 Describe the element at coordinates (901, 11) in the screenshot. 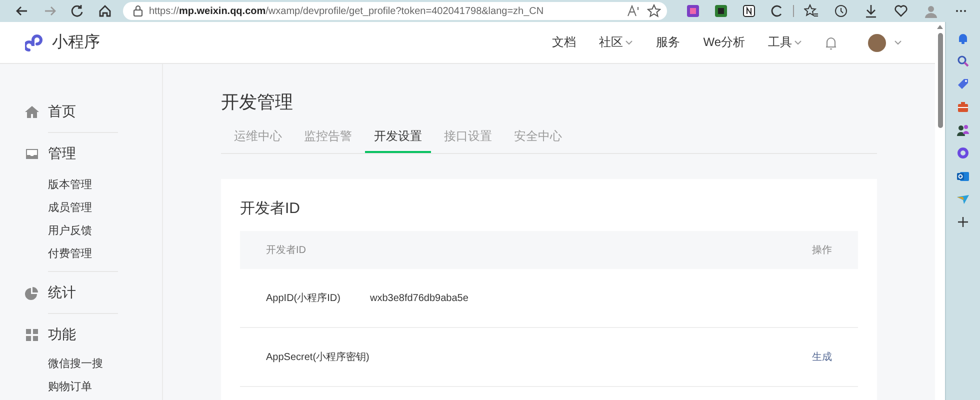

I see `heart-icon` at that location.